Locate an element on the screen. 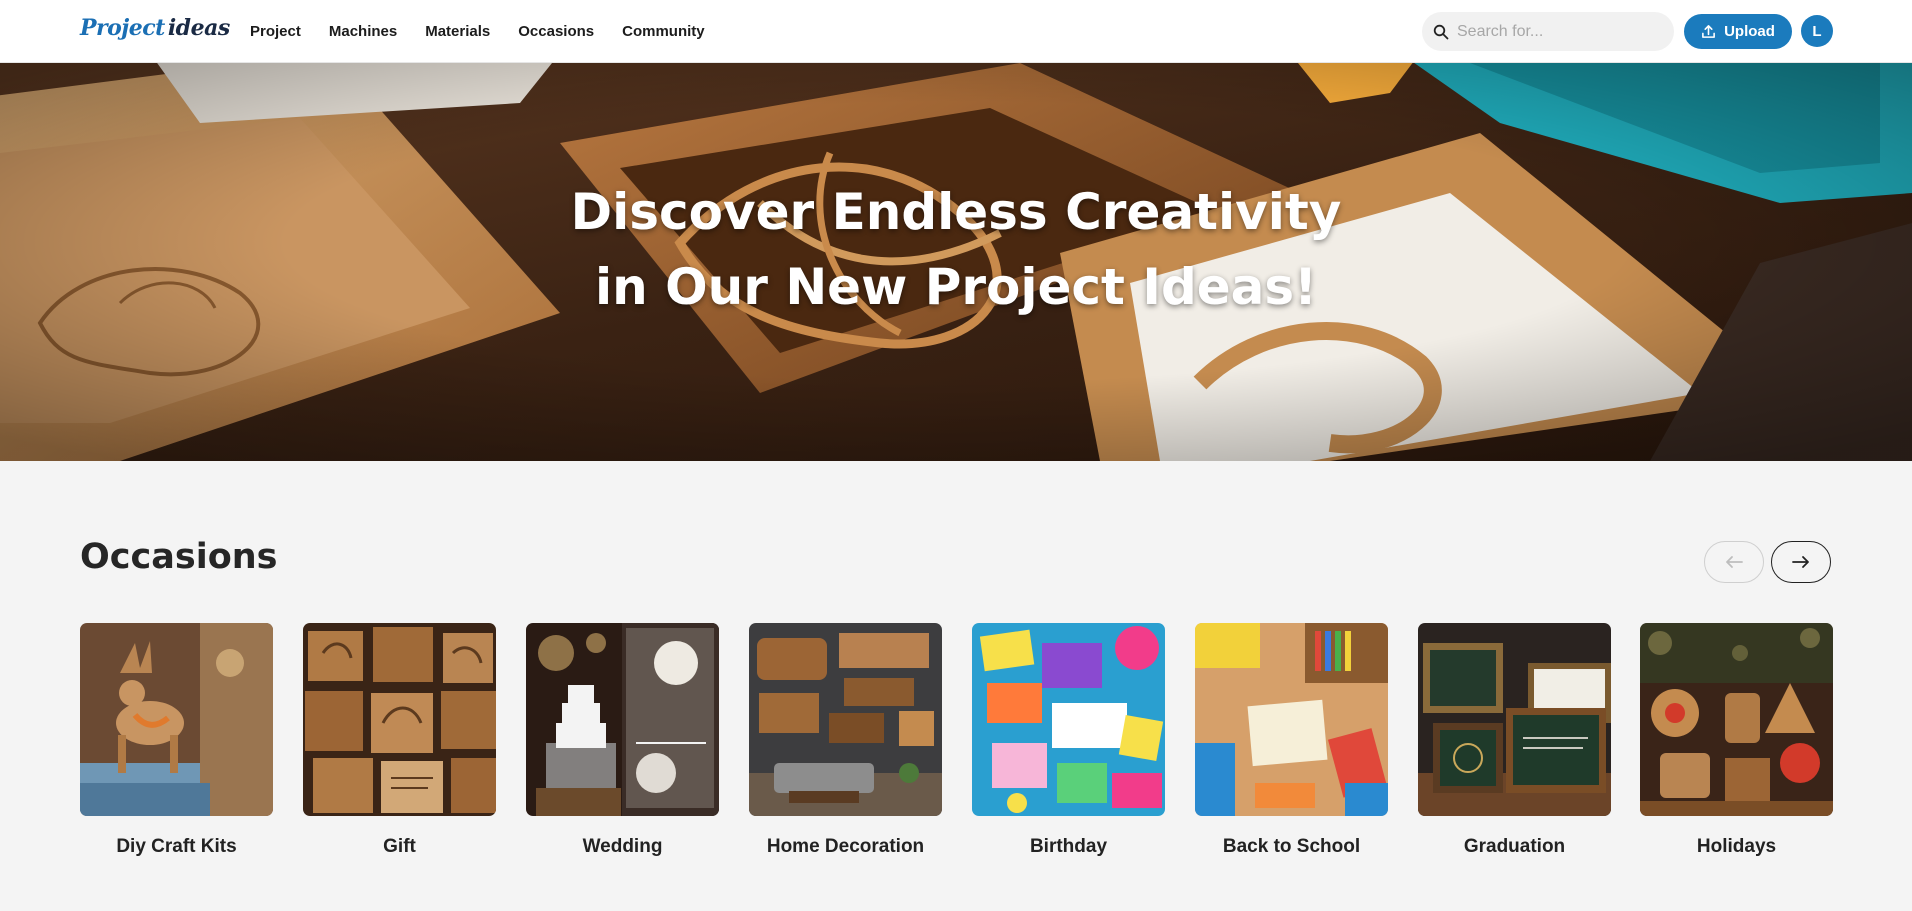 The image size is (1912, 911). arrow-left-icon is located at coordinates (1734, 562).